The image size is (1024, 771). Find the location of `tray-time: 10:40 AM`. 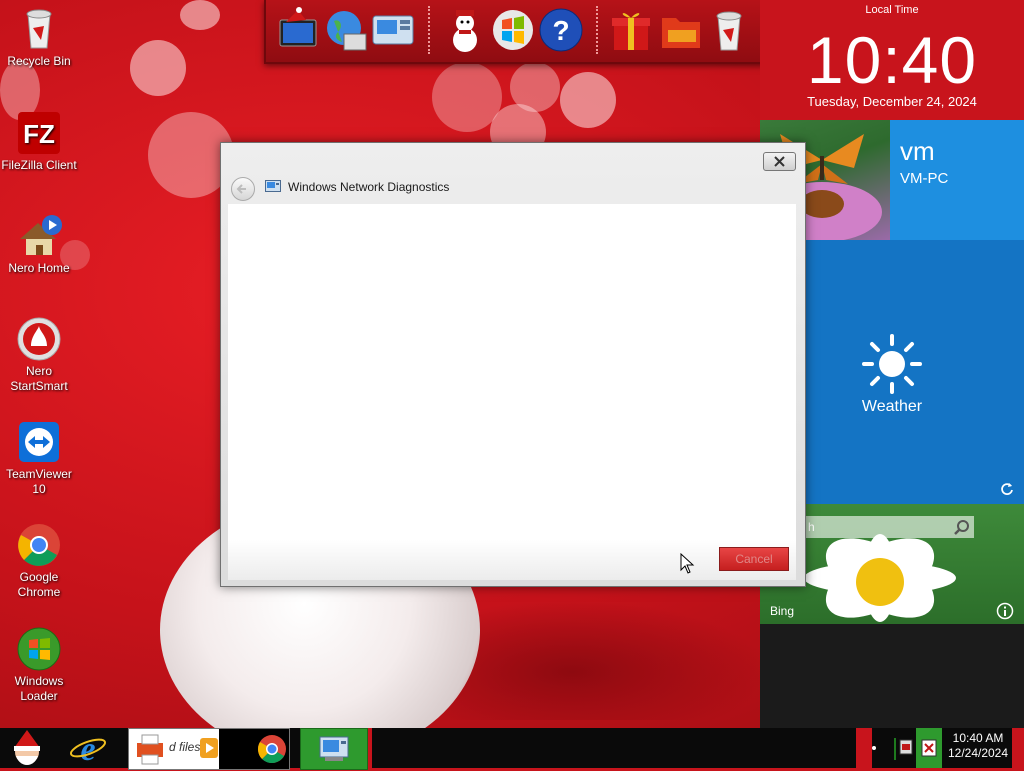

tray-time: 10:40 AM is located at coordinates (978, 738).